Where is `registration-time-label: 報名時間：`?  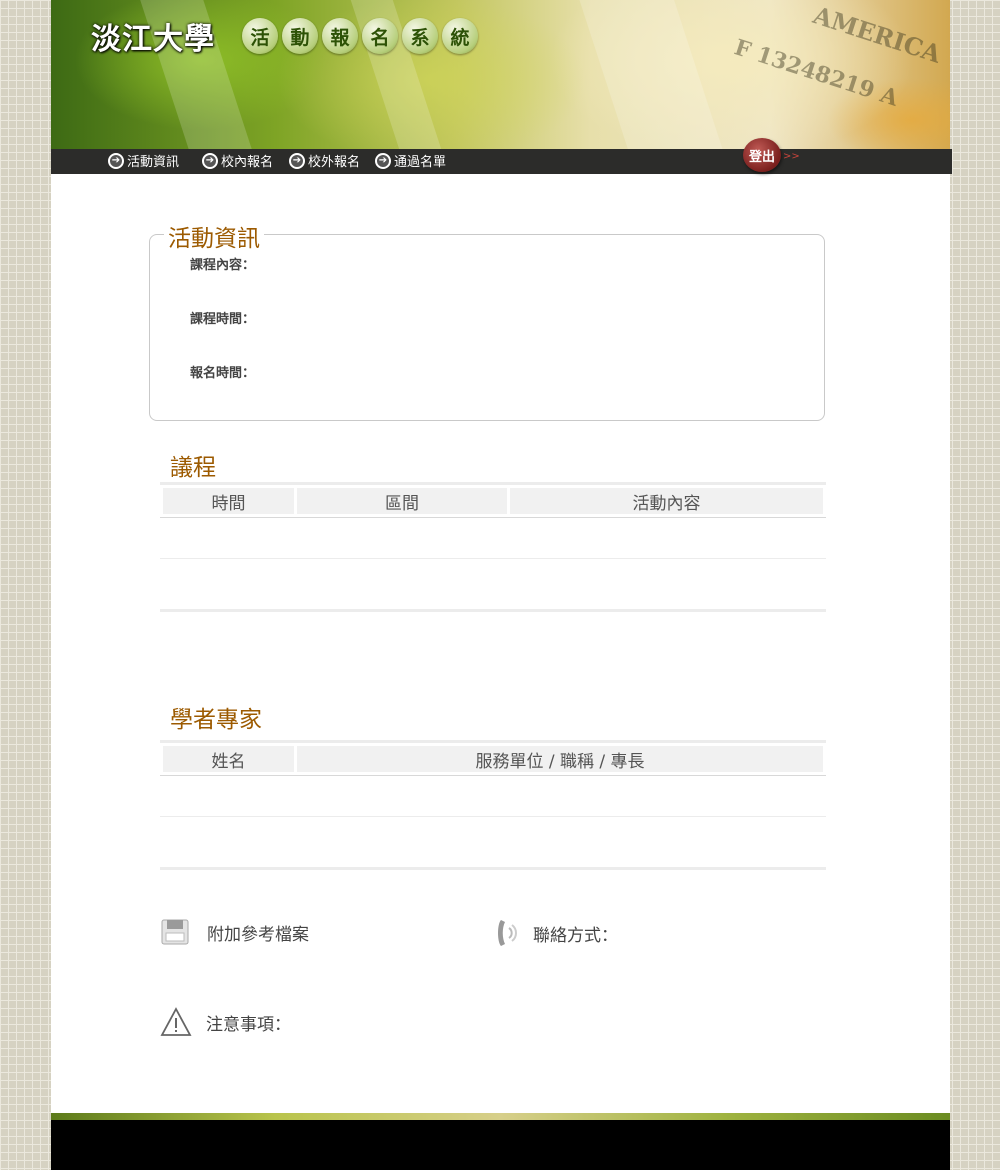 registration-time-label: 報名時間： is located at coordinates (223, 373).